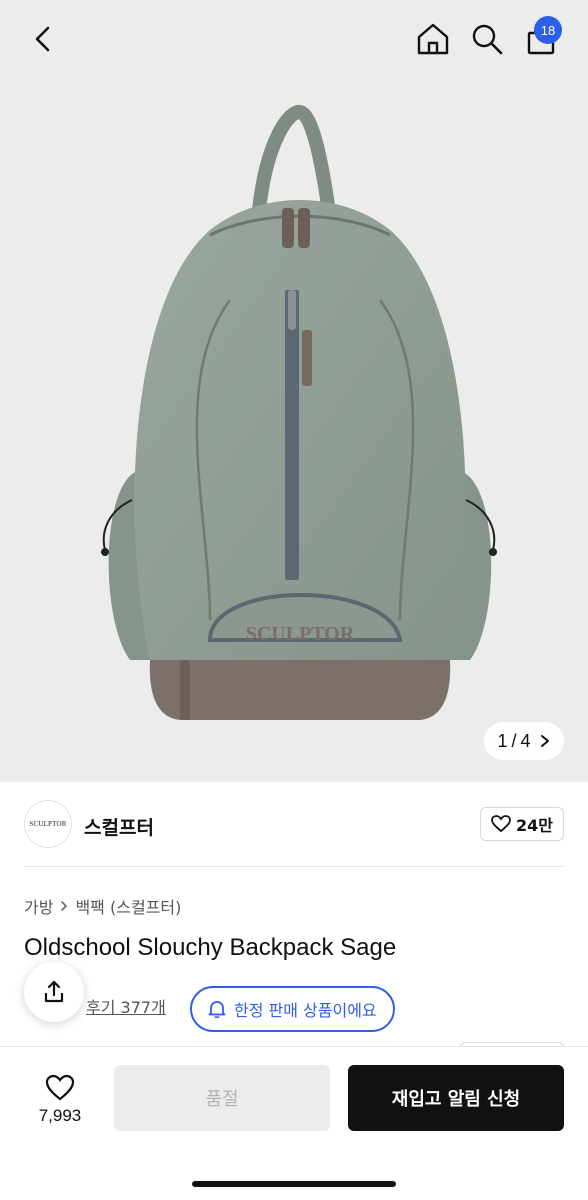 The width and height of the screenshot is (588, 1200). I want to click on breadcrumb: 가방 백팩 (스컬프터), so click(102, 906).